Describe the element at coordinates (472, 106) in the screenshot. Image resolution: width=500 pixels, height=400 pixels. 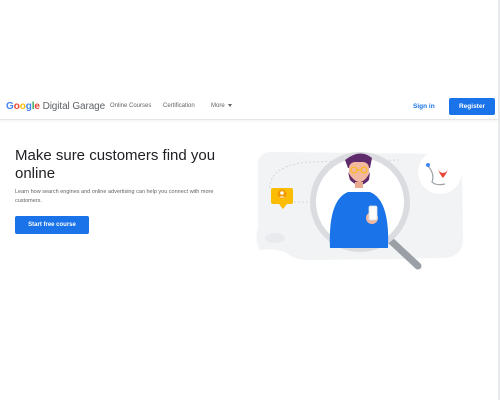
I see `register-button: Register` at that location.